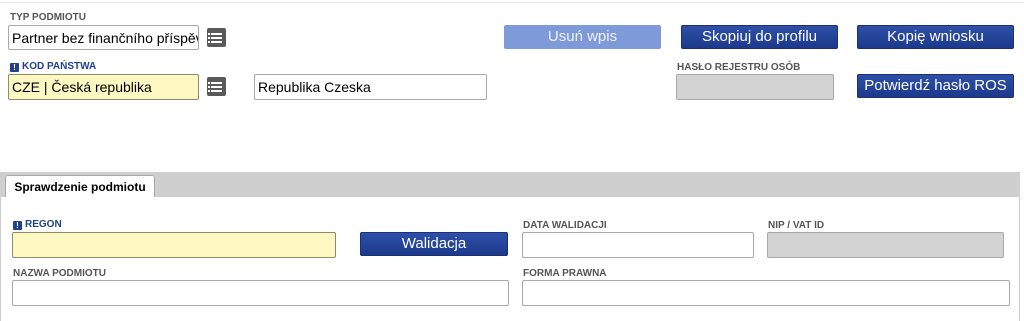 Image resolution: width=1024 pixels, height=321 pixels. I want to click on typ-podmiotu-label: TYP PODMIOTU, so click(48, 17).